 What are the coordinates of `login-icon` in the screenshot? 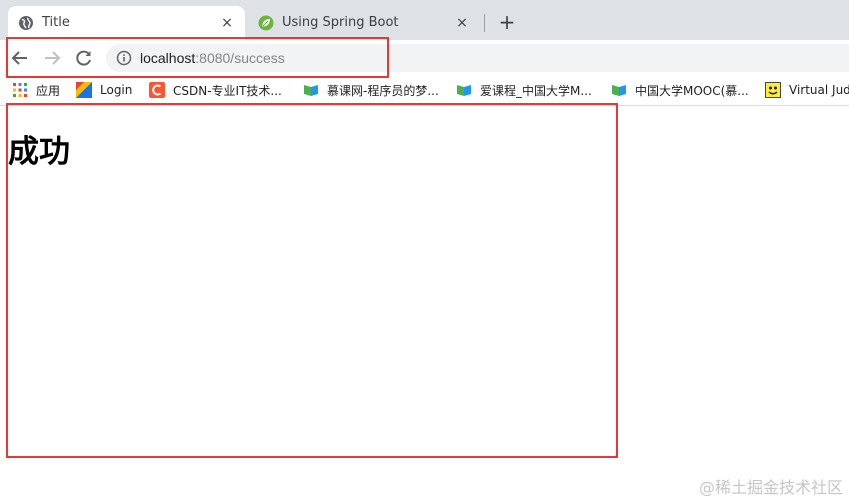 It's located at (84, 90).